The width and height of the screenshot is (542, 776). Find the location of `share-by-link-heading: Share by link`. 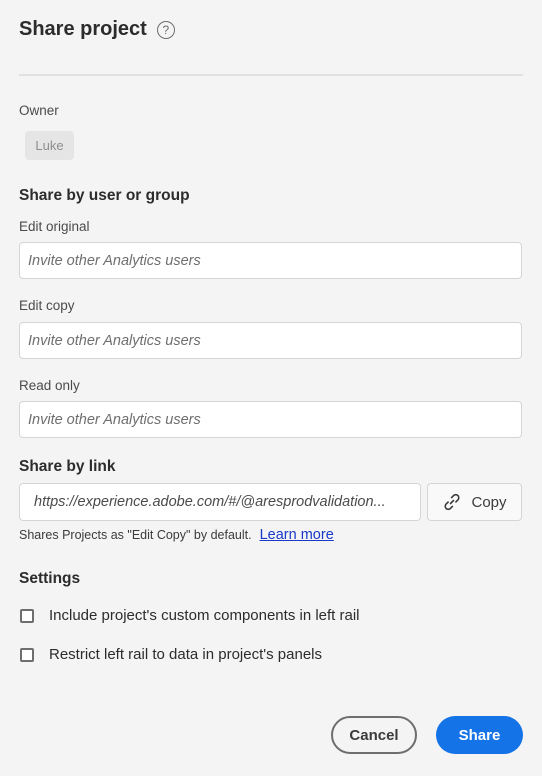

share-by-link-heading: Share by link is located at coordinates (67, 466).